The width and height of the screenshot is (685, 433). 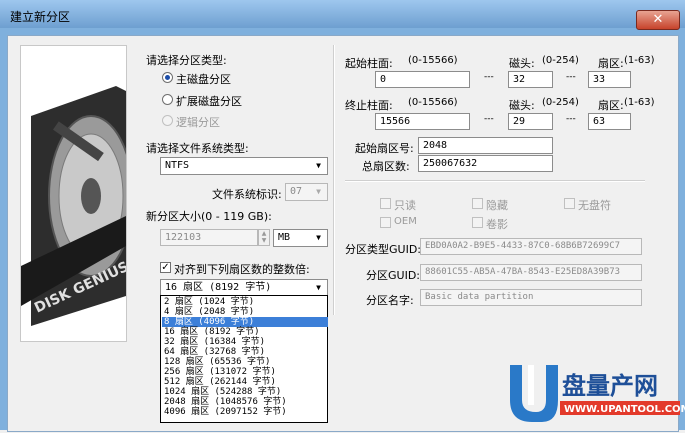 I want to click on start-cylinder-input: 0, so click(x=422, y=79).